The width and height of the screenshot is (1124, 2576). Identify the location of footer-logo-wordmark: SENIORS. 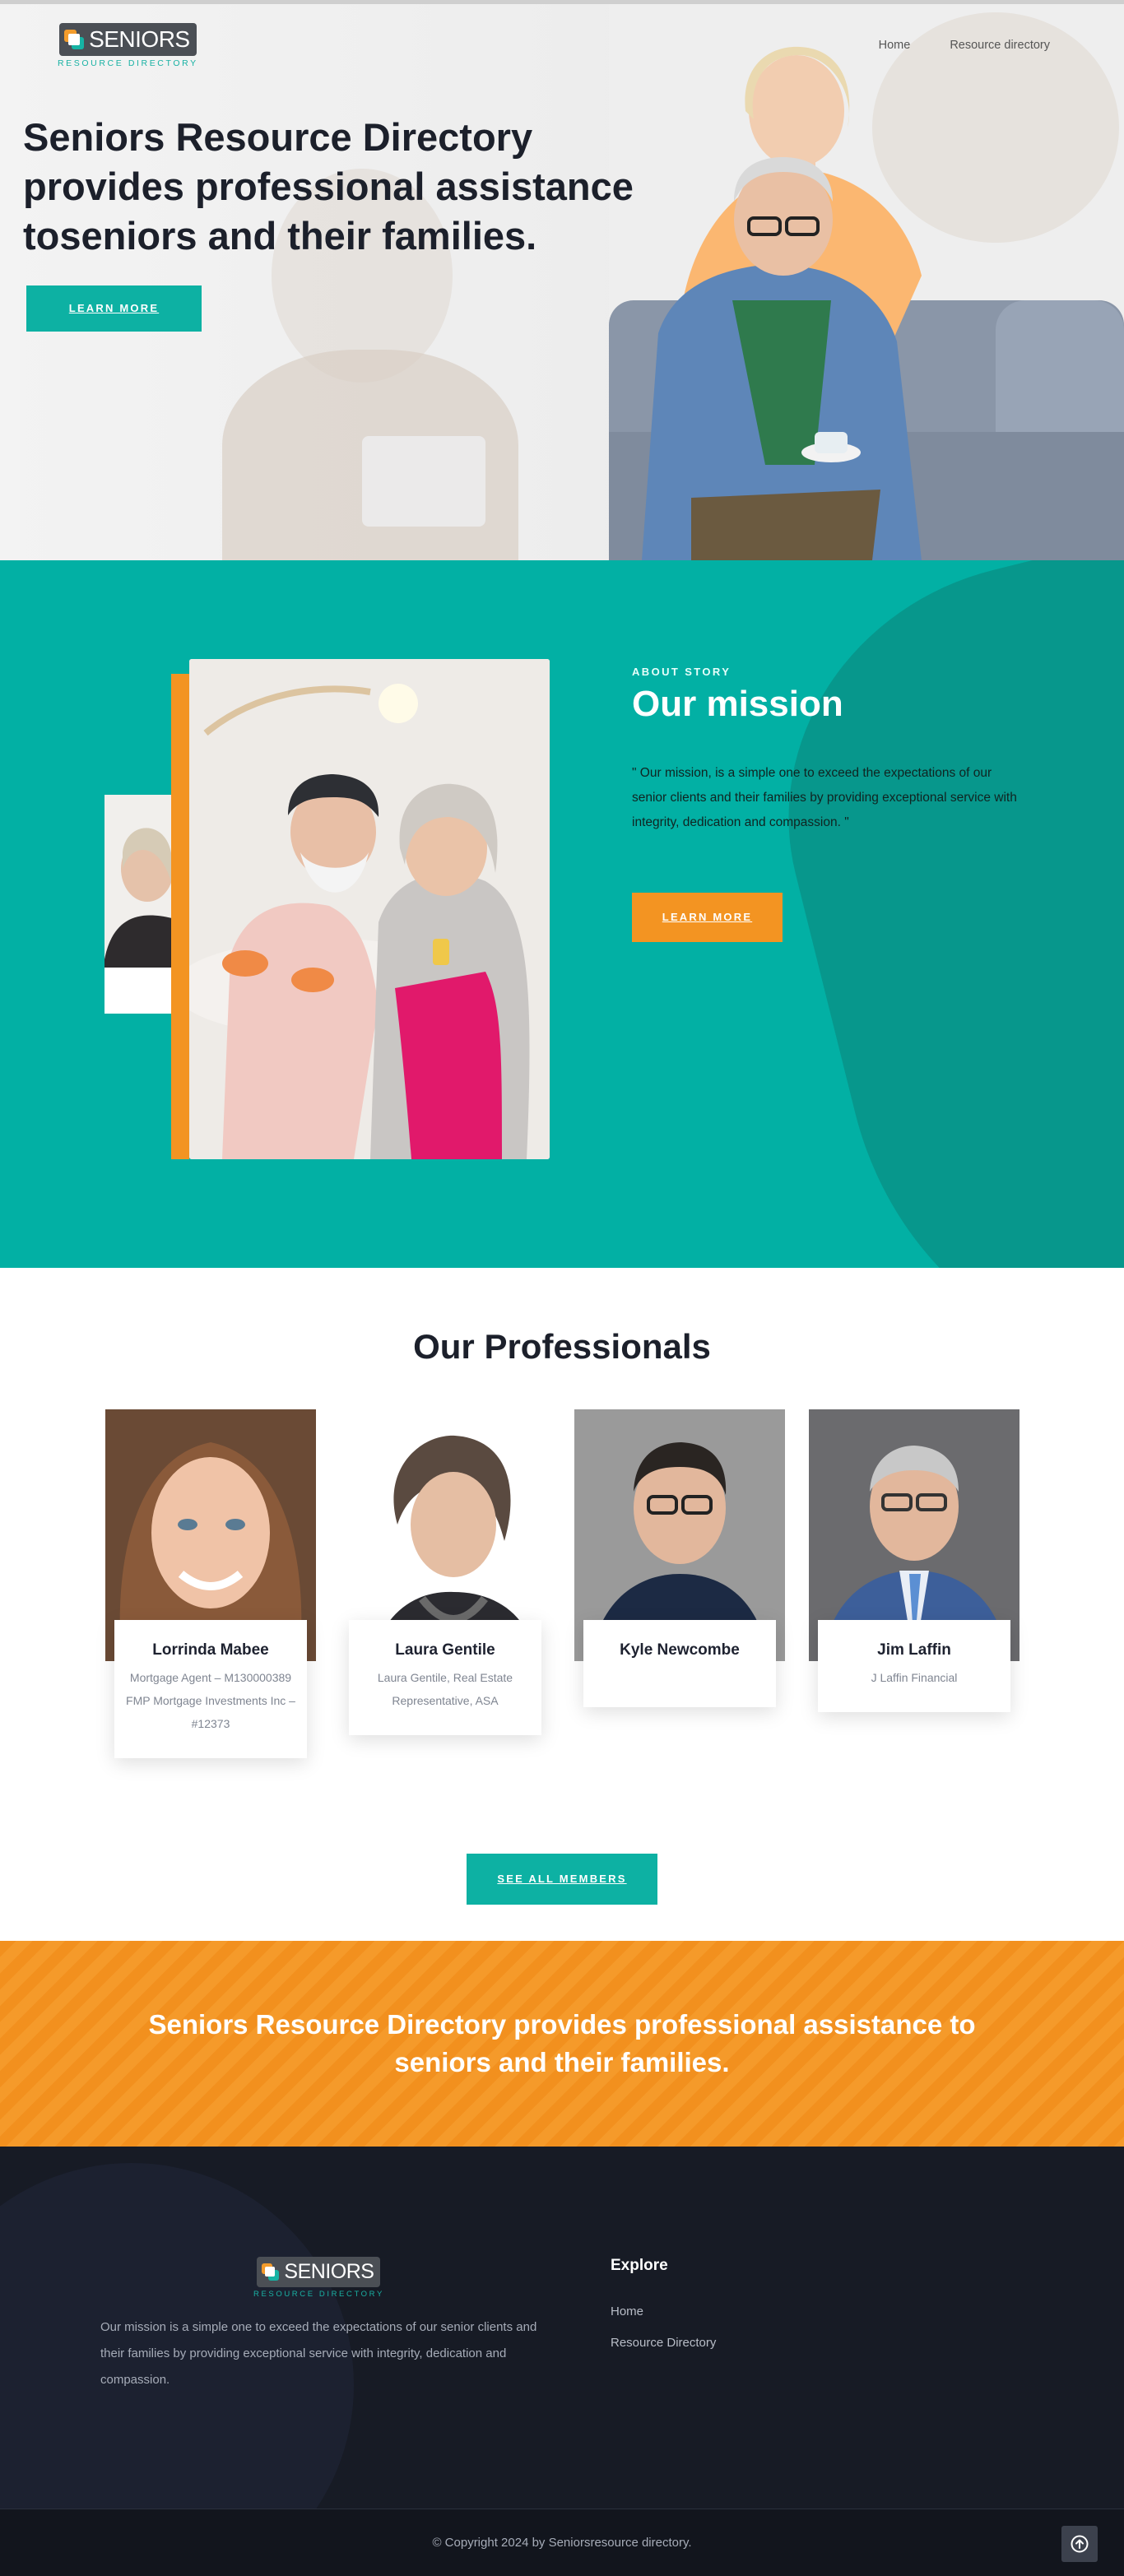
(329, 2271).